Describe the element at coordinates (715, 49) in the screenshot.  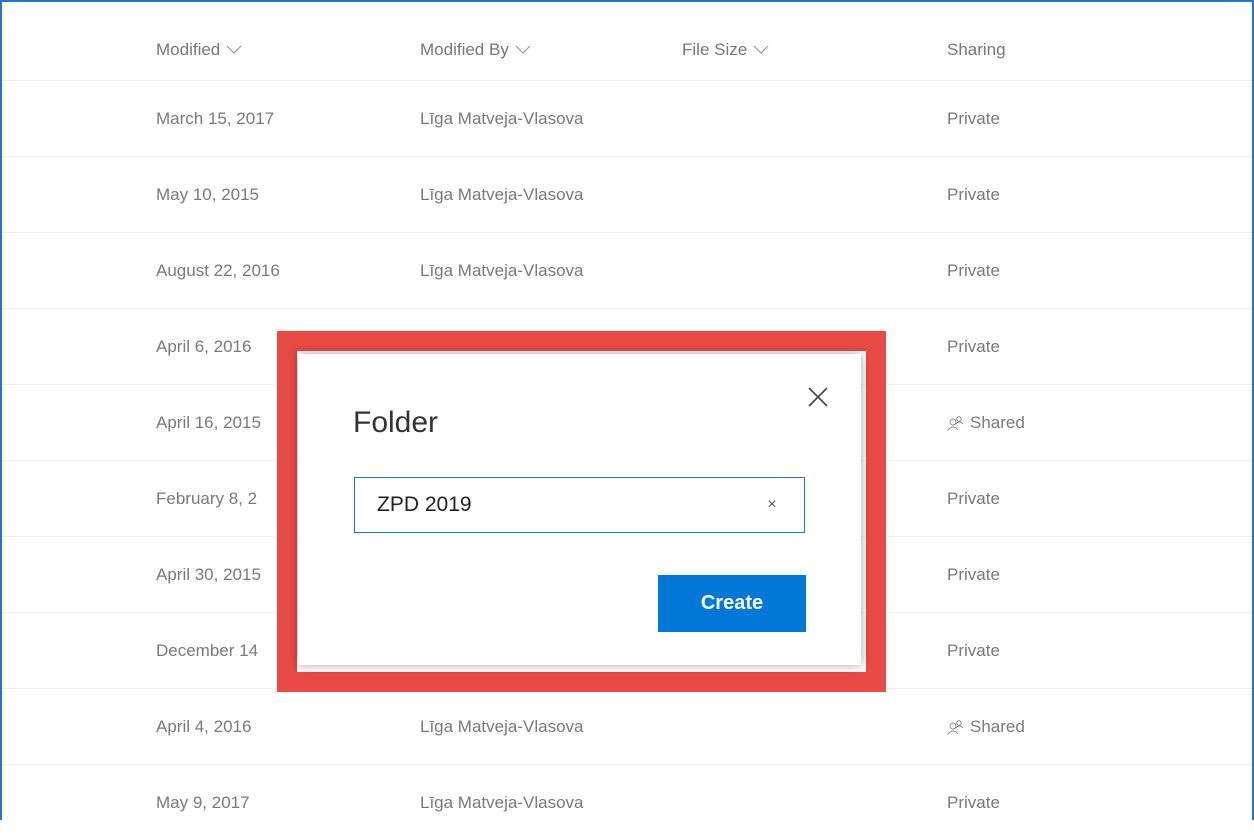
I see `column-header-file-size-label: File Size` at that location.